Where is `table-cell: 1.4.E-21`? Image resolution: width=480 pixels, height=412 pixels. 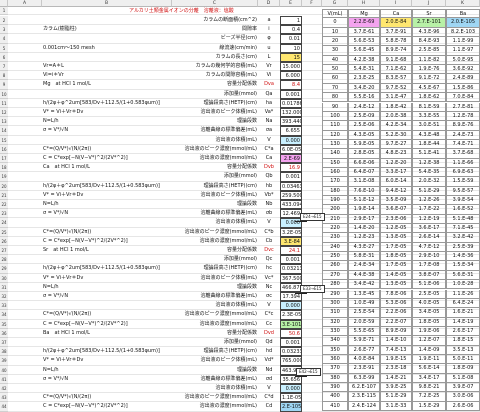 table-cell: 1.4.E-21 is located at coordinates (396, 378).